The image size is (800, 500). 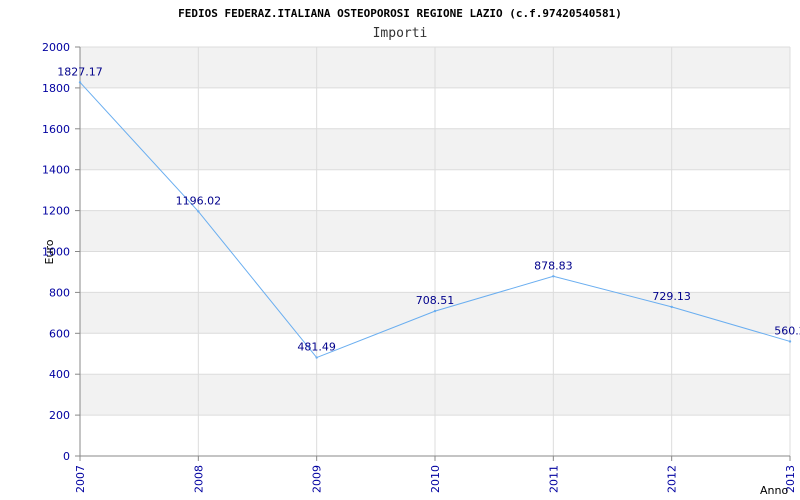 What do you see at coordinates (59, 333) in the screenshot?
I see `y-tick-label: 600` at bounding box center [59, 333].